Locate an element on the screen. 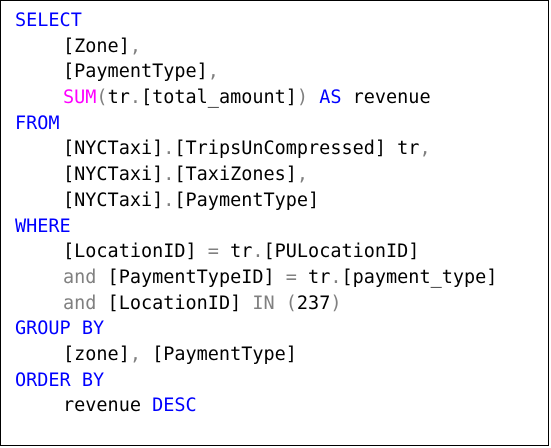 This screenshot has height=448, width=551. table-taxizones: [TaxiZones] is located at coordinates (235, 175).